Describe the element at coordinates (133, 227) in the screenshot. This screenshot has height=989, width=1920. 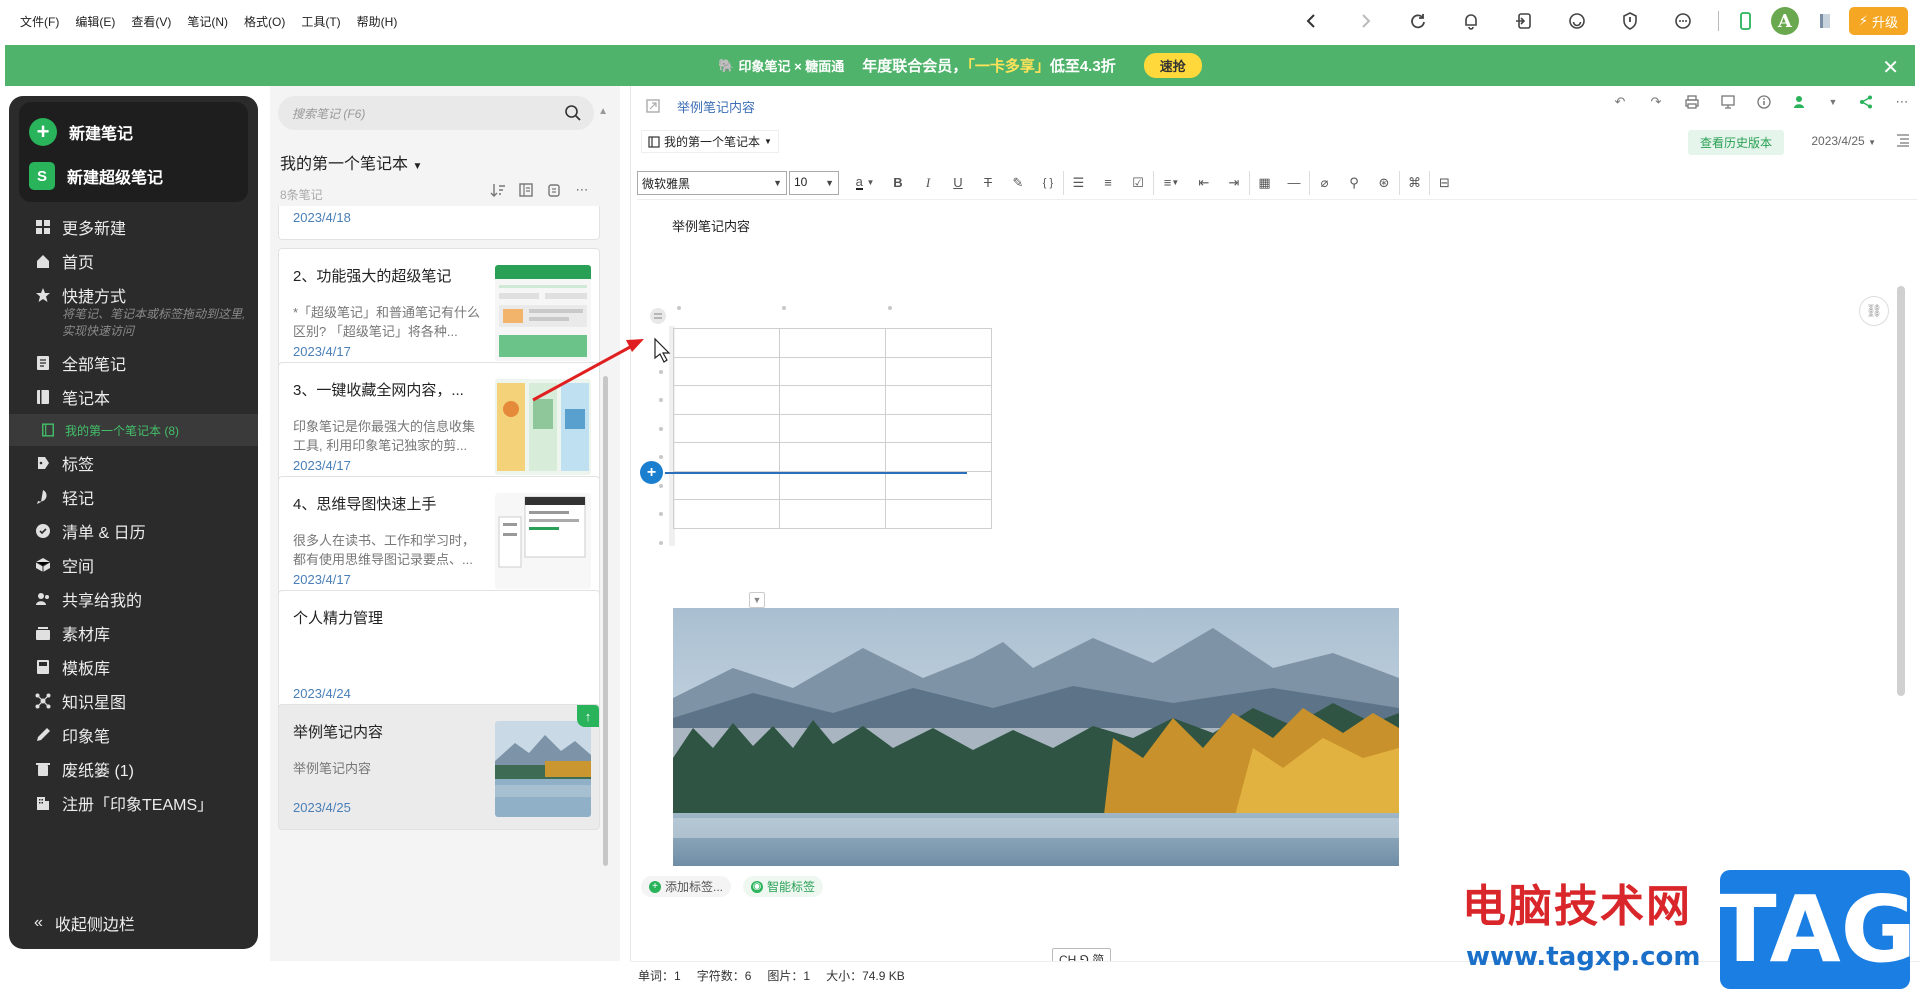
I see `sidebar-item: 更多新建` at that location.